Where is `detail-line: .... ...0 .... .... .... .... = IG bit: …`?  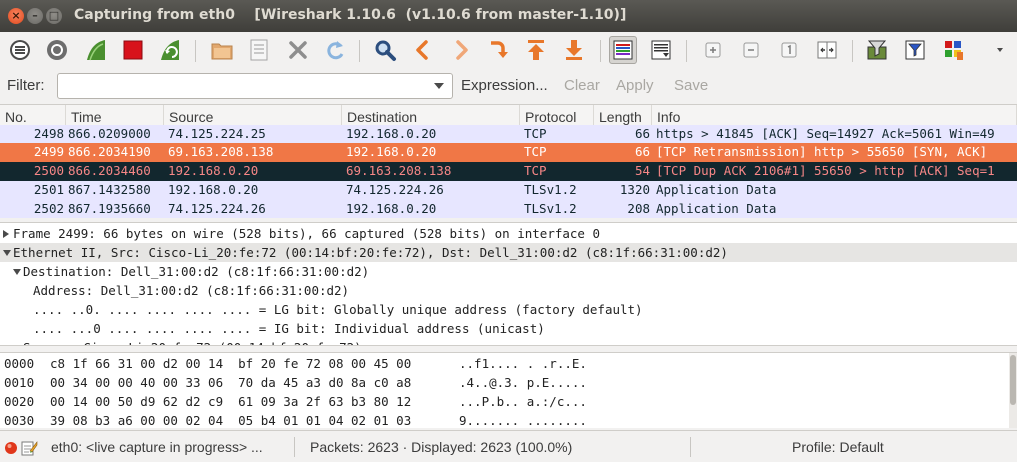
detail-line: .... ...0 .... .... .... .... = IG bit: … is located at coordinates (508, 328).